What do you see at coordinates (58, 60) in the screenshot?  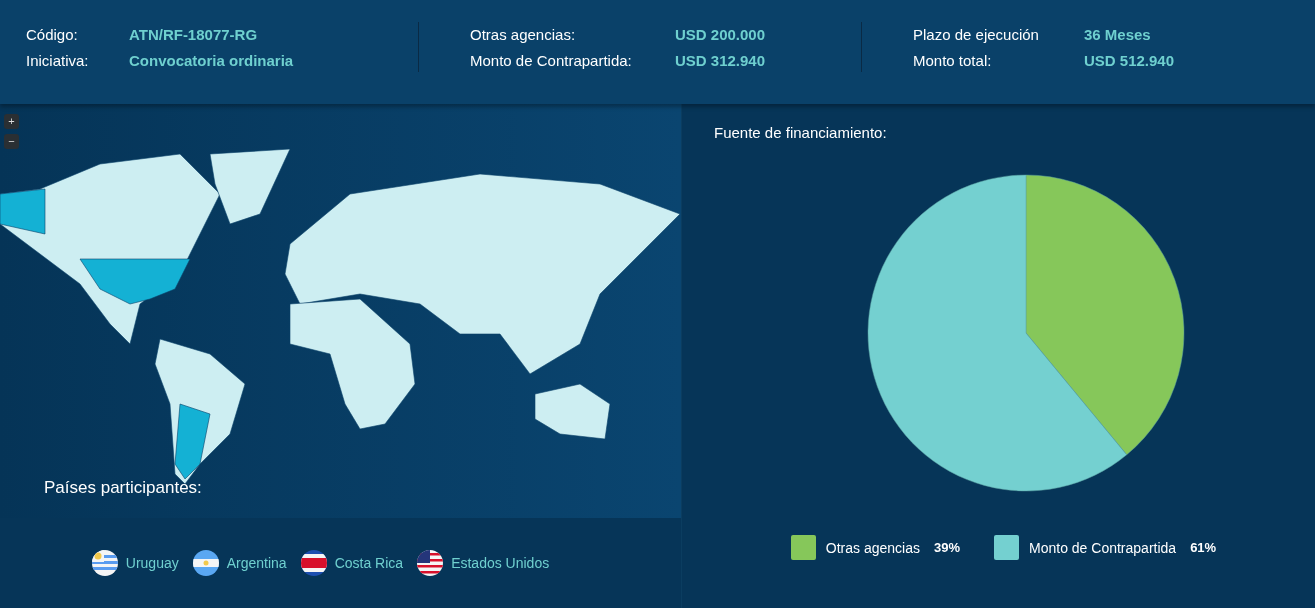 I see `field-label: Iniciativa:` at bounding box center [58, 60].